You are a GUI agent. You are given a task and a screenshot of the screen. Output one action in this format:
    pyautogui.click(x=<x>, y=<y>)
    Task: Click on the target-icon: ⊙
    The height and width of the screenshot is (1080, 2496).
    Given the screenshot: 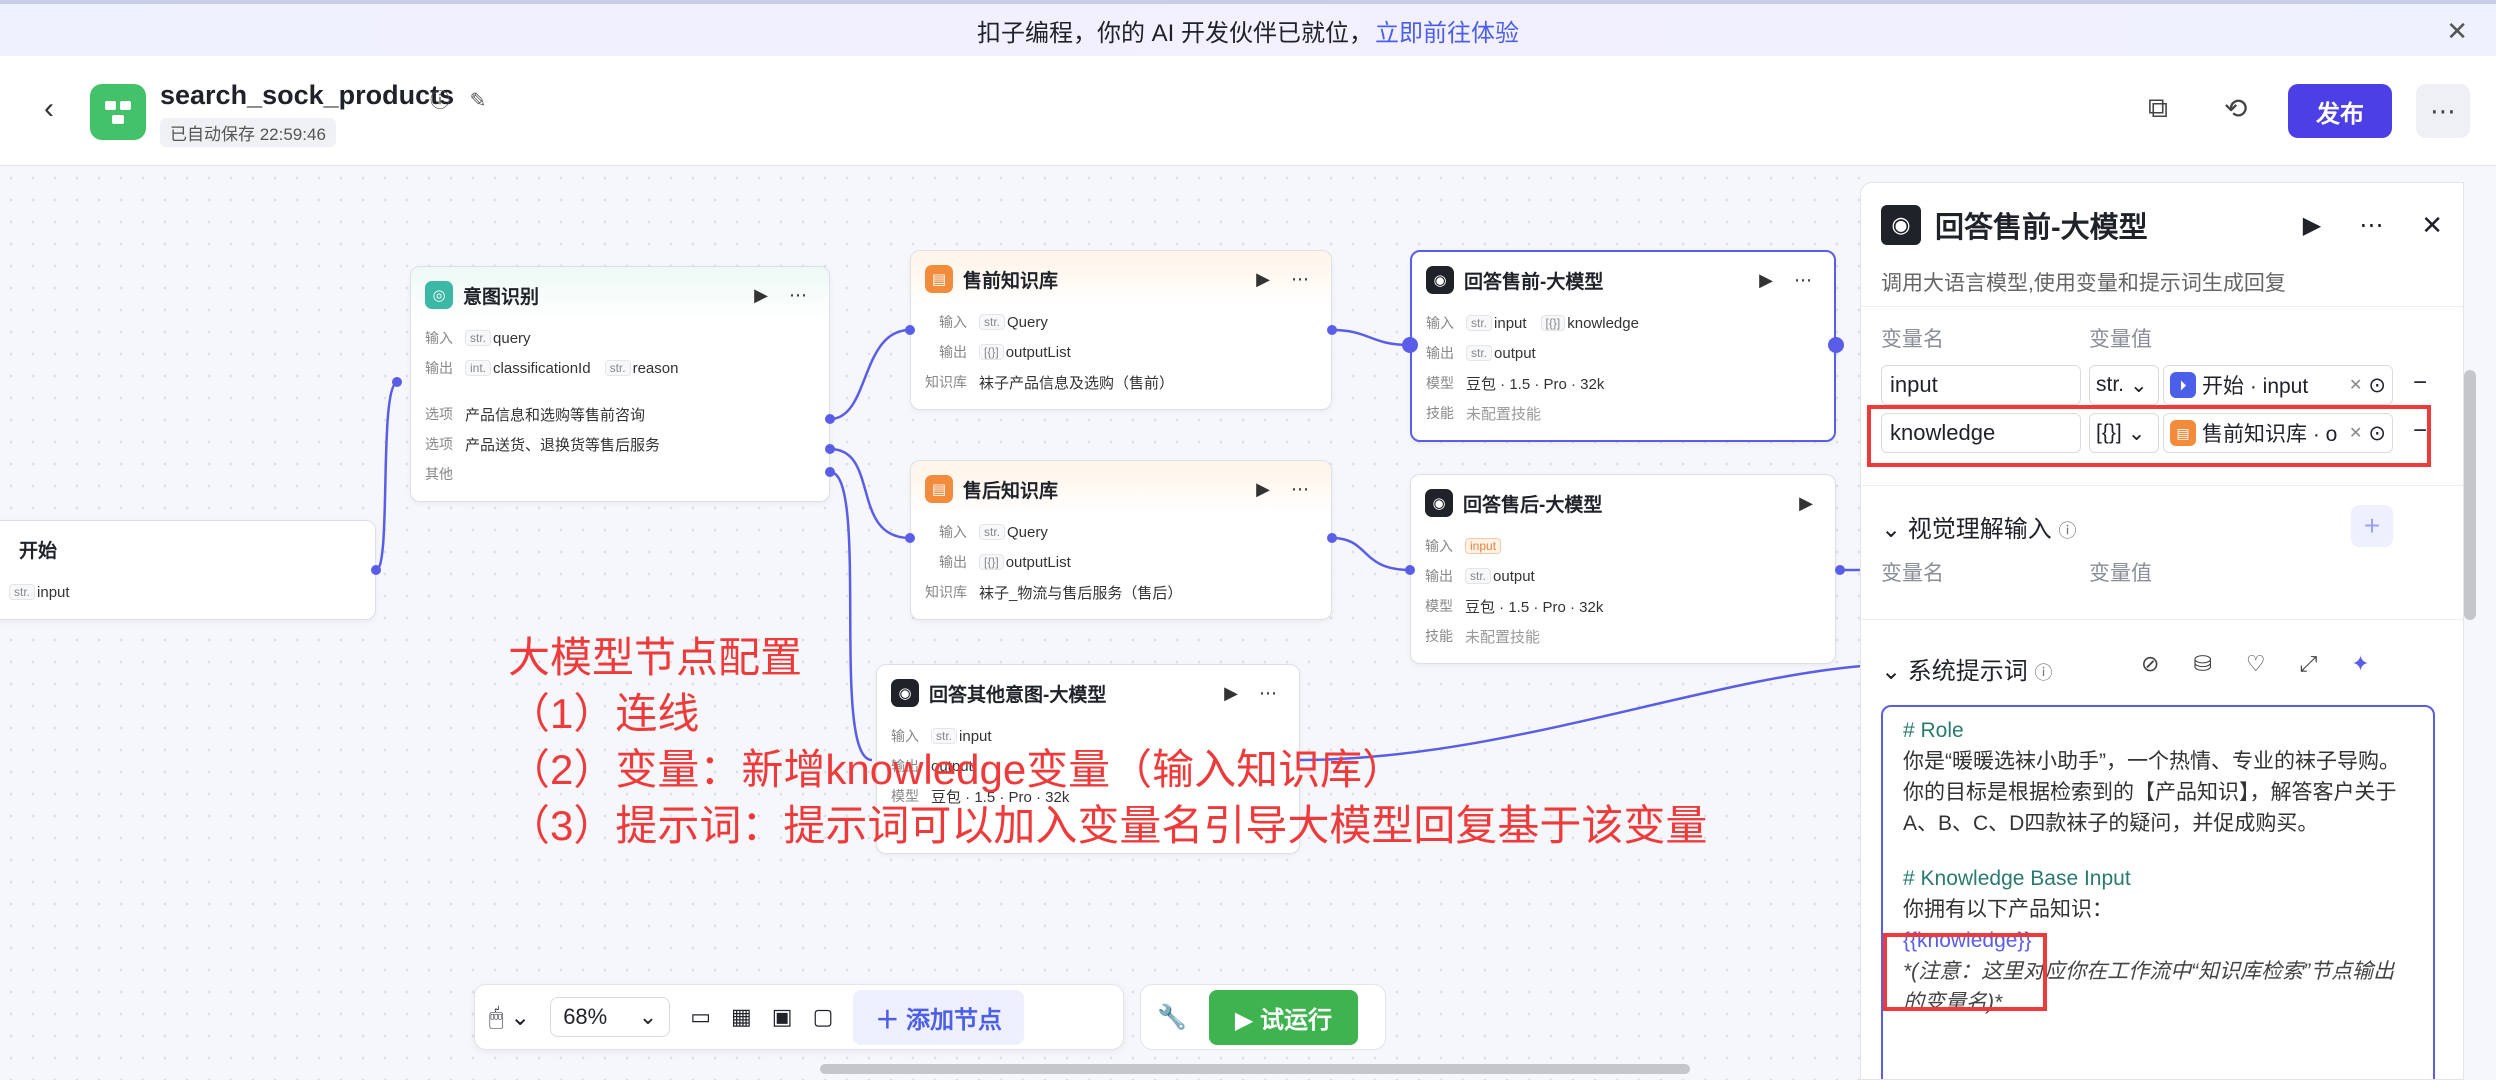 What is the action you would take?
    pyautogui.click(x=2377, y=385)
    